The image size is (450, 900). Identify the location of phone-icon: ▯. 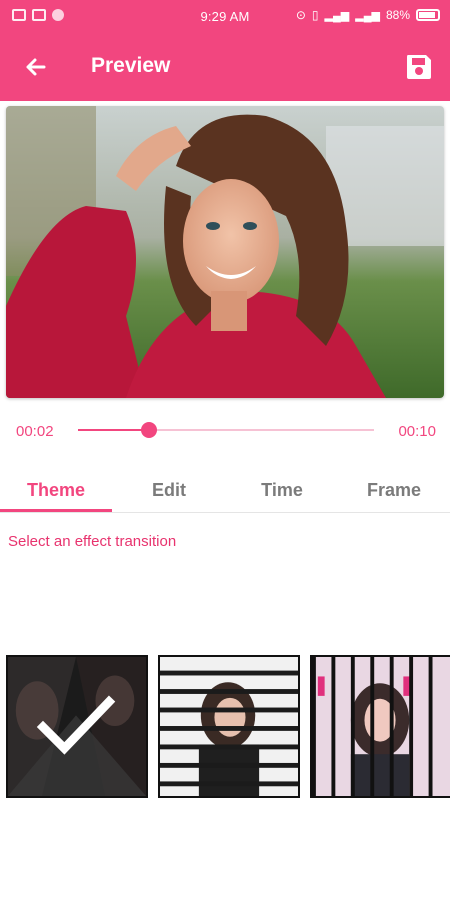
(315, 15).